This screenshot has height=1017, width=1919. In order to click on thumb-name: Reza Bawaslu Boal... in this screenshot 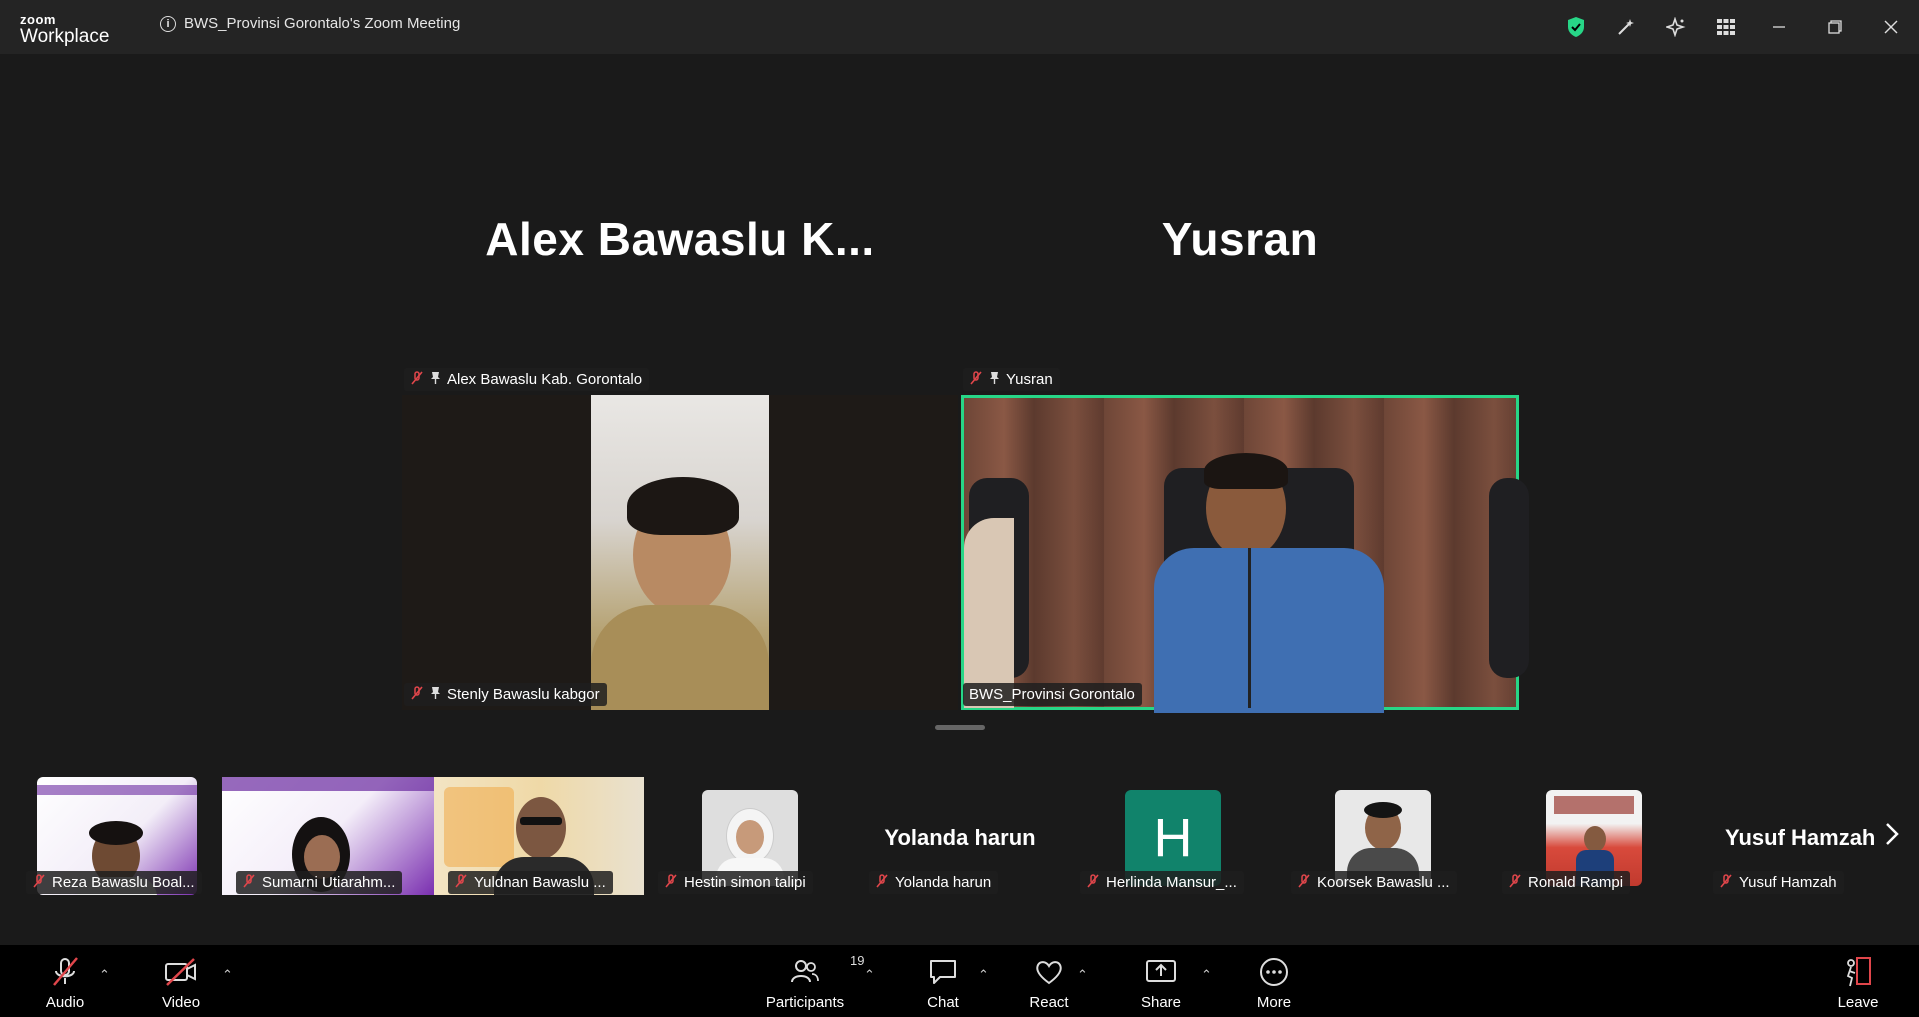, I will do `click(123, 882)`.